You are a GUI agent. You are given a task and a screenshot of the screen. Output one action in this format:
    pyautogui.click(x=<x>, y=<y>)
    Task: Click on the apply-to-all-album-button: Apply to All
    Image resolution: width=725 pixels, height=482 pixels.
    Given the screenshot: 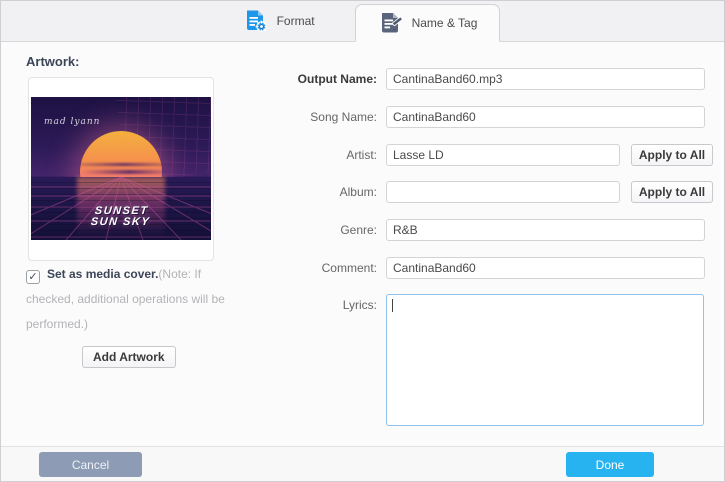 What is the action you would take?
    pyautogui.click(x=672, y=192)
    